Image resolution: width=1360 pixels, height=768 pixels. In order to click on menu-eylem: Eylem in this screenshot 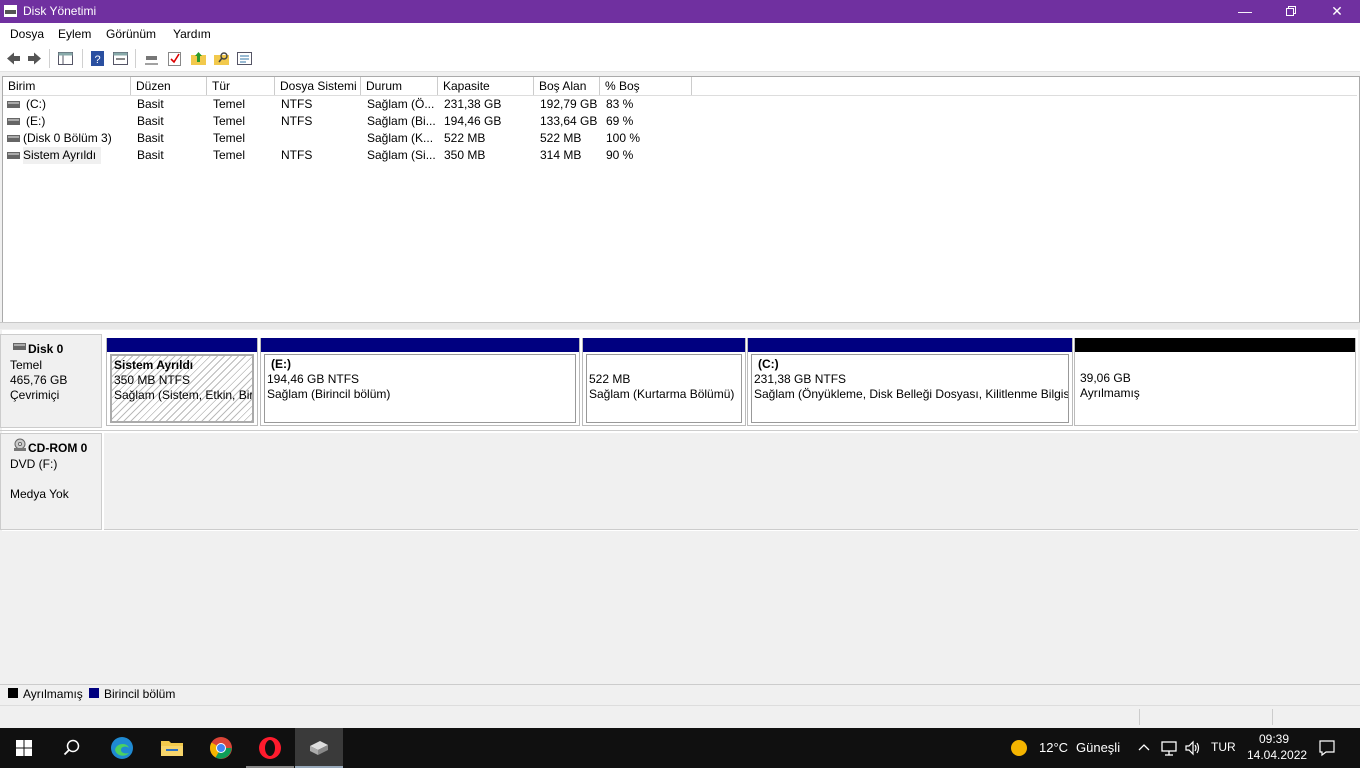, I will do `click(74, 34)`.